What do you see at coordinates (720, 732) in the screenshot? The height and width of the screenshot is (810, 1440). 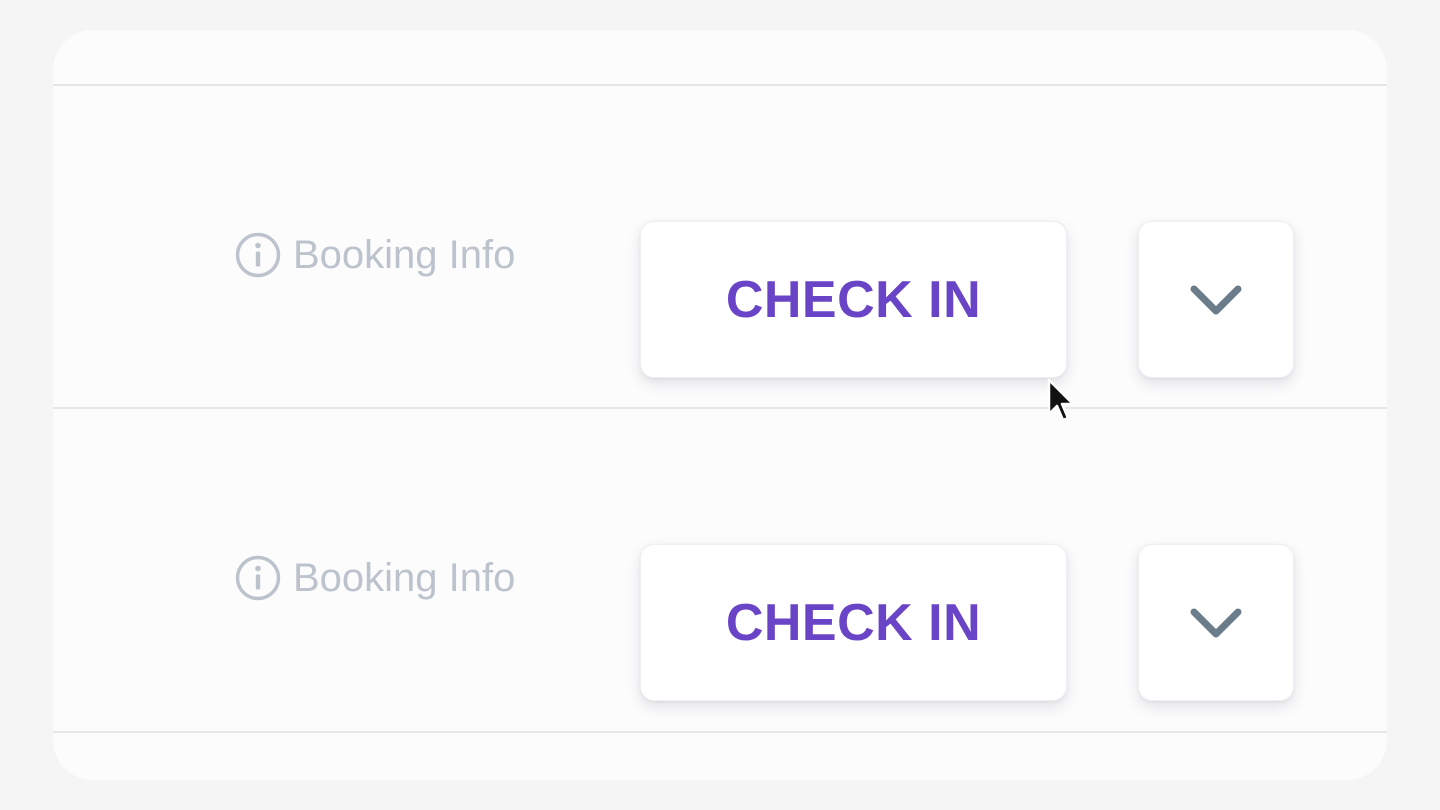 I see `row-divider` at bounding box center [720, 732].